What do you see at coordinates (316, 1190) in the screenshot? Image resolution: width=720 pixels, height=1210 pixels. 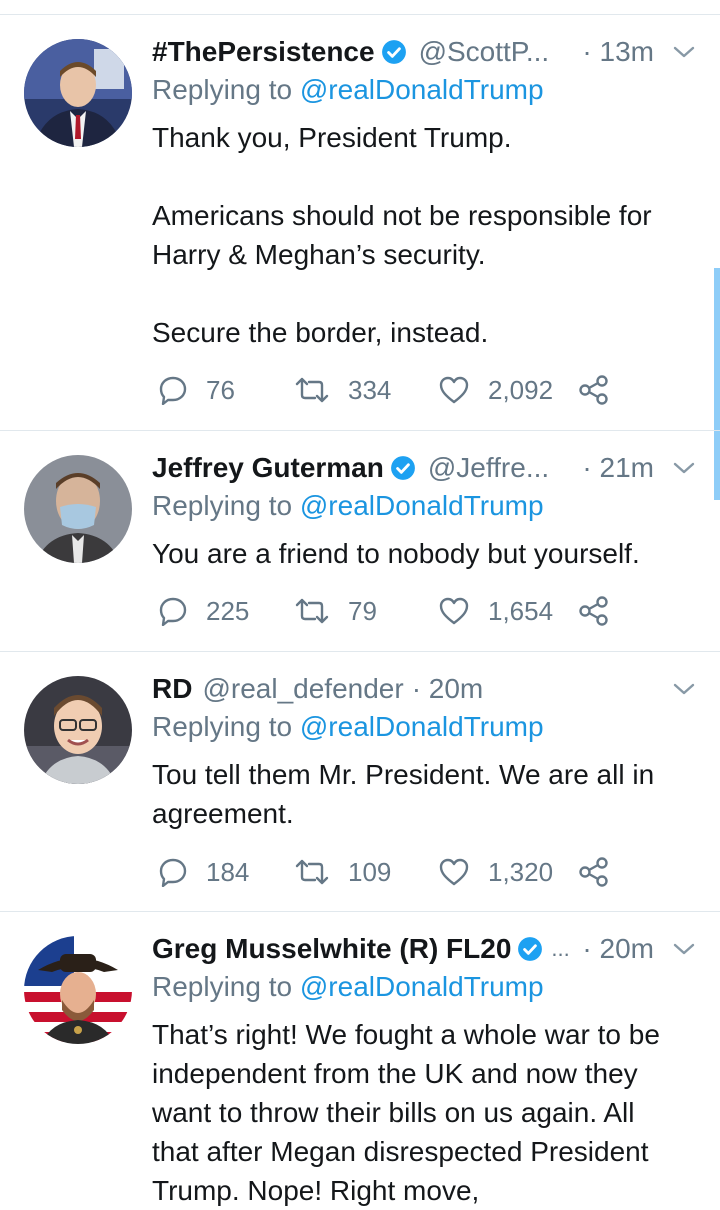 I see `tweet-line: Trump. Nope! Right move,` at bounding box center [316, 1190].